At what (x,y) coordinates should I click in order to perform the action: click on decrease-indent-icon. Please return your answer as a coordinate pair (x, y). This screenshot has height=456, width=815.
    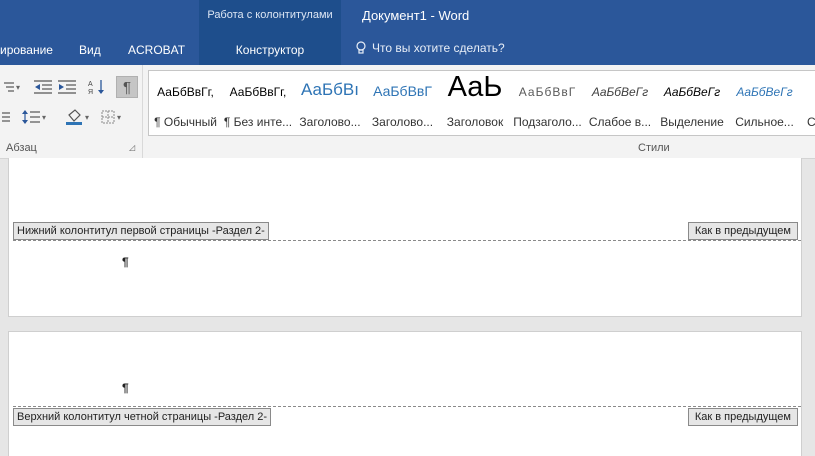
    Looking at the image, I should click on (43, 87).